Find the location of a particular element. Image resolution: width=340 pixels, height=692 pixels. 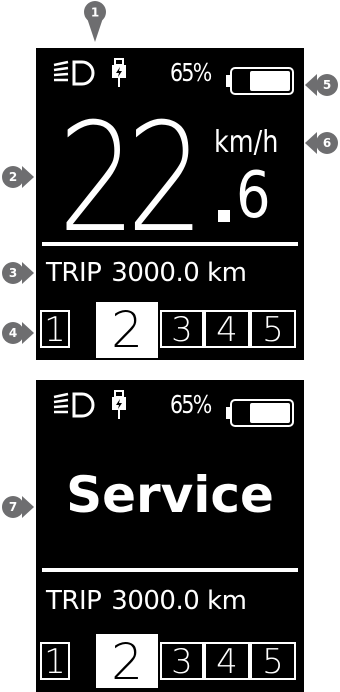

callout-marker-4: 4 is located at coordinates (13, 333).